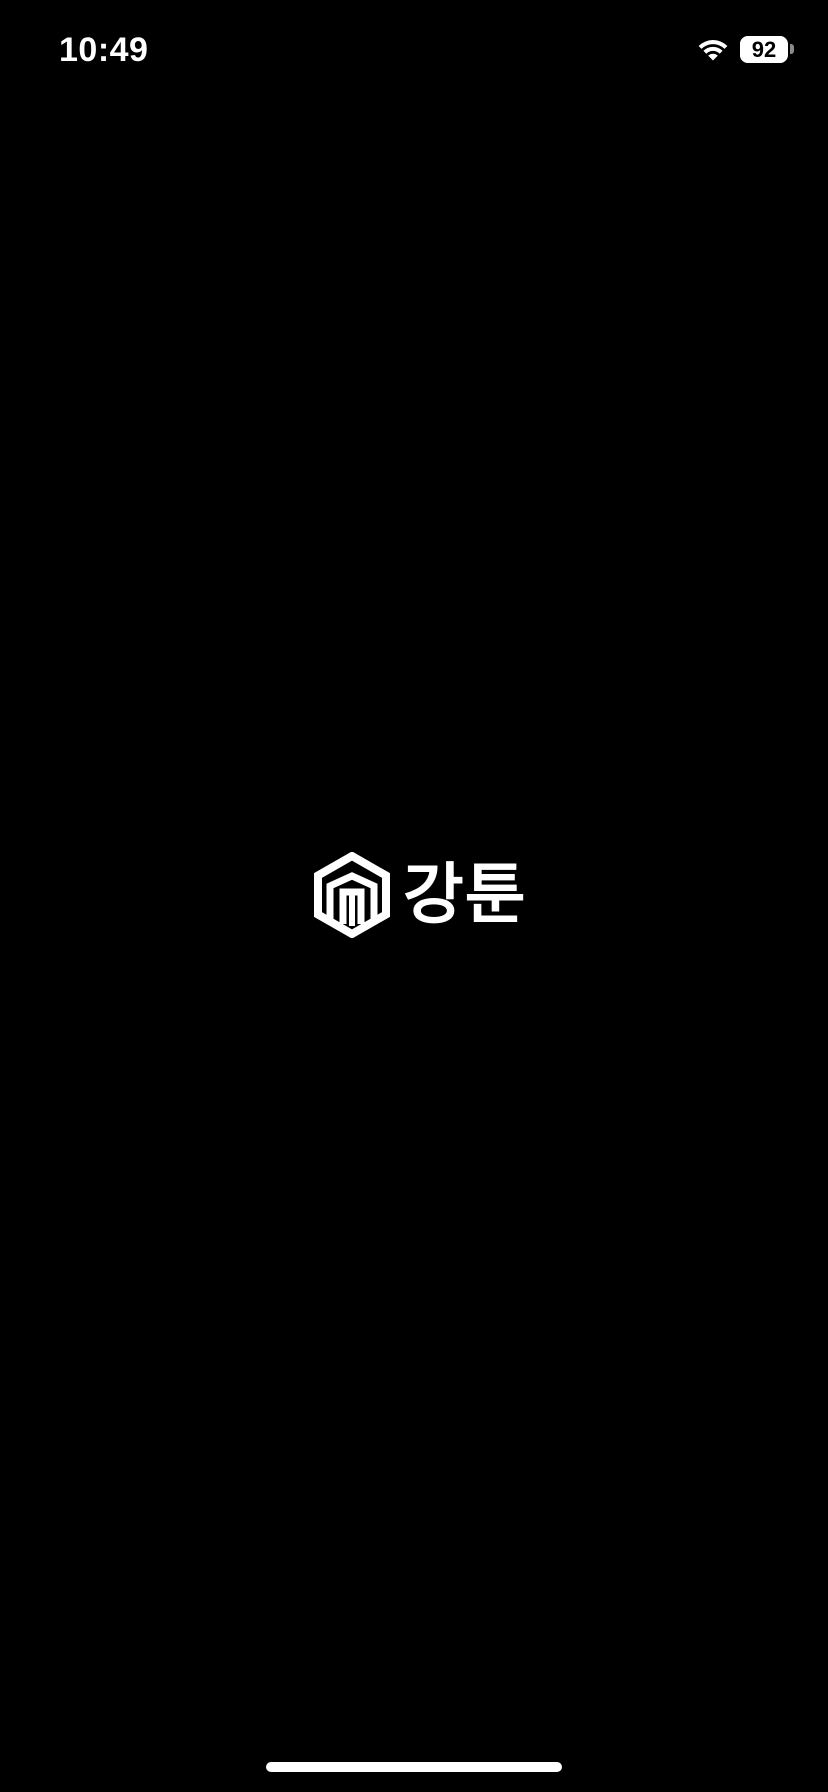 This screenshot has width=828, height=1792. Describe the element at coordinates (352, 895) in the screenshot. I see `hexagon-building-logo-icon` at that location.